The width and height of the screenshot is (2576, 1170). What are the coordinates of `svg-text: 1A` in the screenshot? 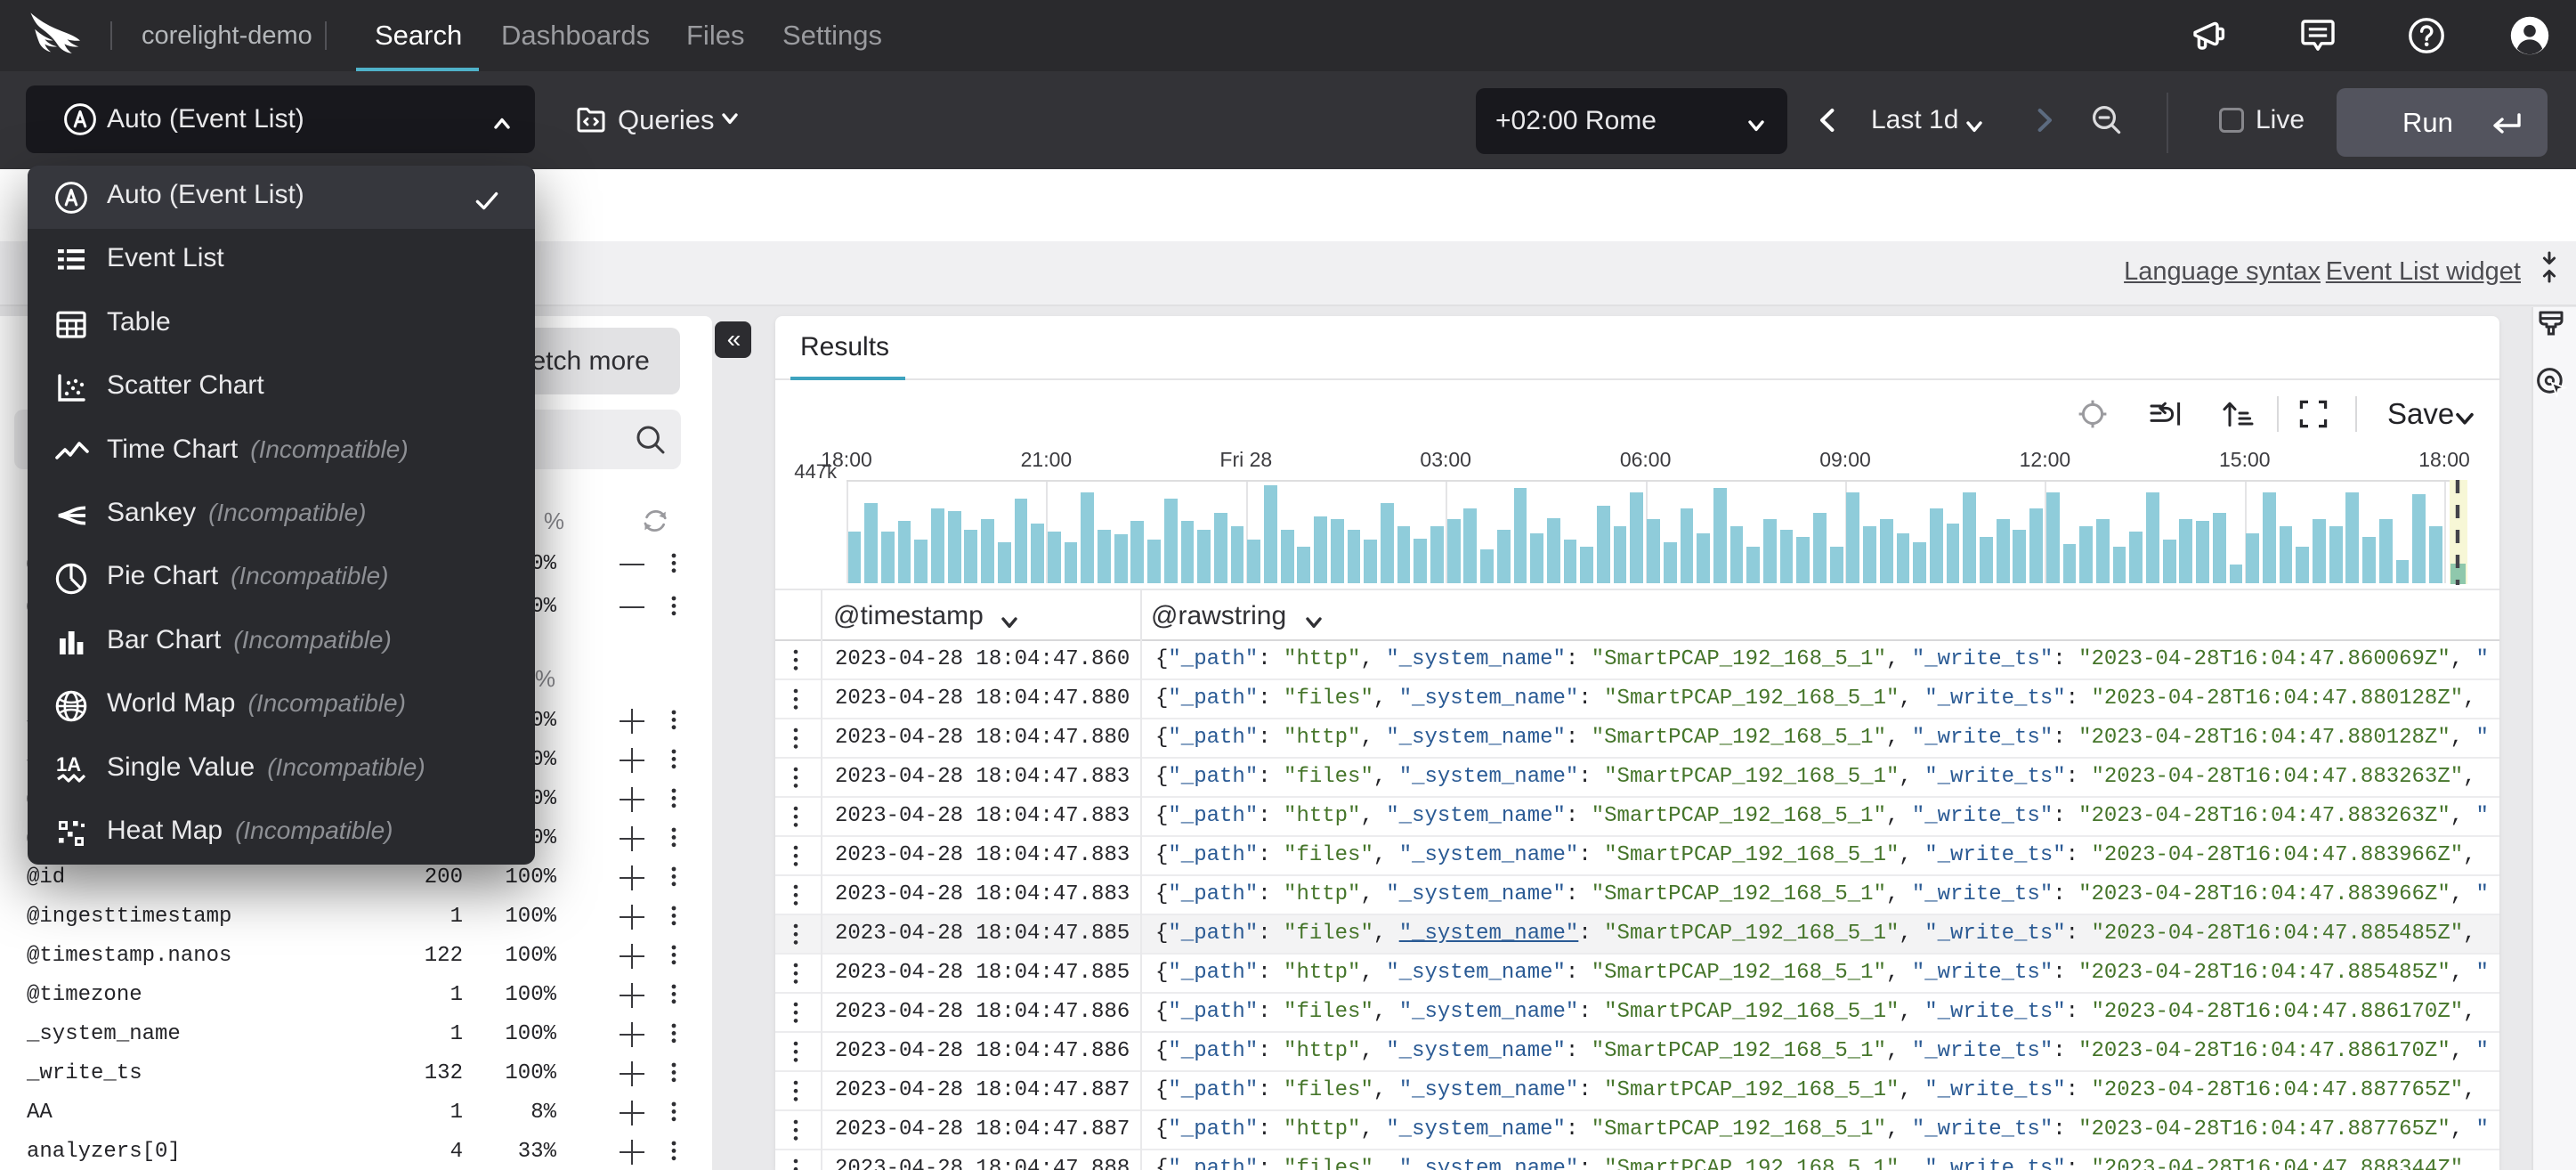 It's located at (69, 764).